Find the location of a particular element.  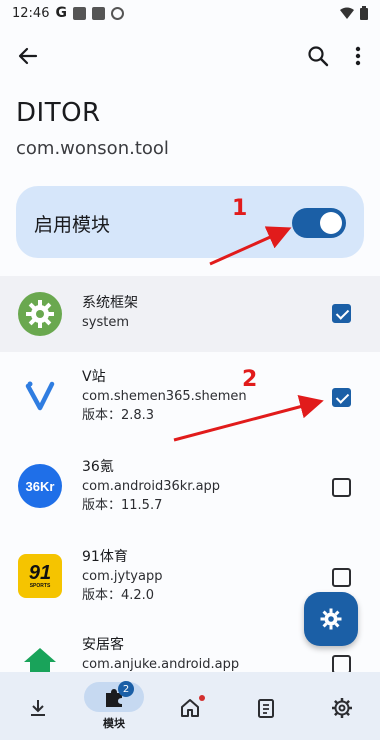

search-icon is located at coordinates (318, 56).